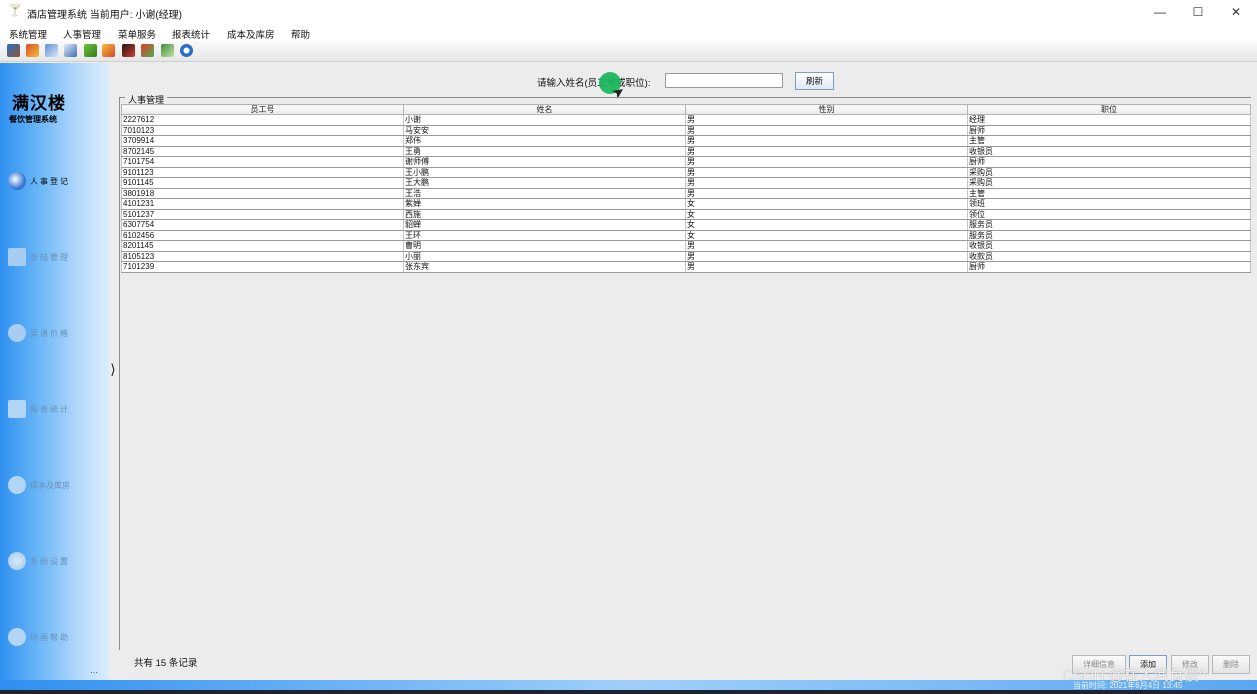 The image size is (1257, 694). I want to click on cell-name: 王大鹏, so click(544, 183).